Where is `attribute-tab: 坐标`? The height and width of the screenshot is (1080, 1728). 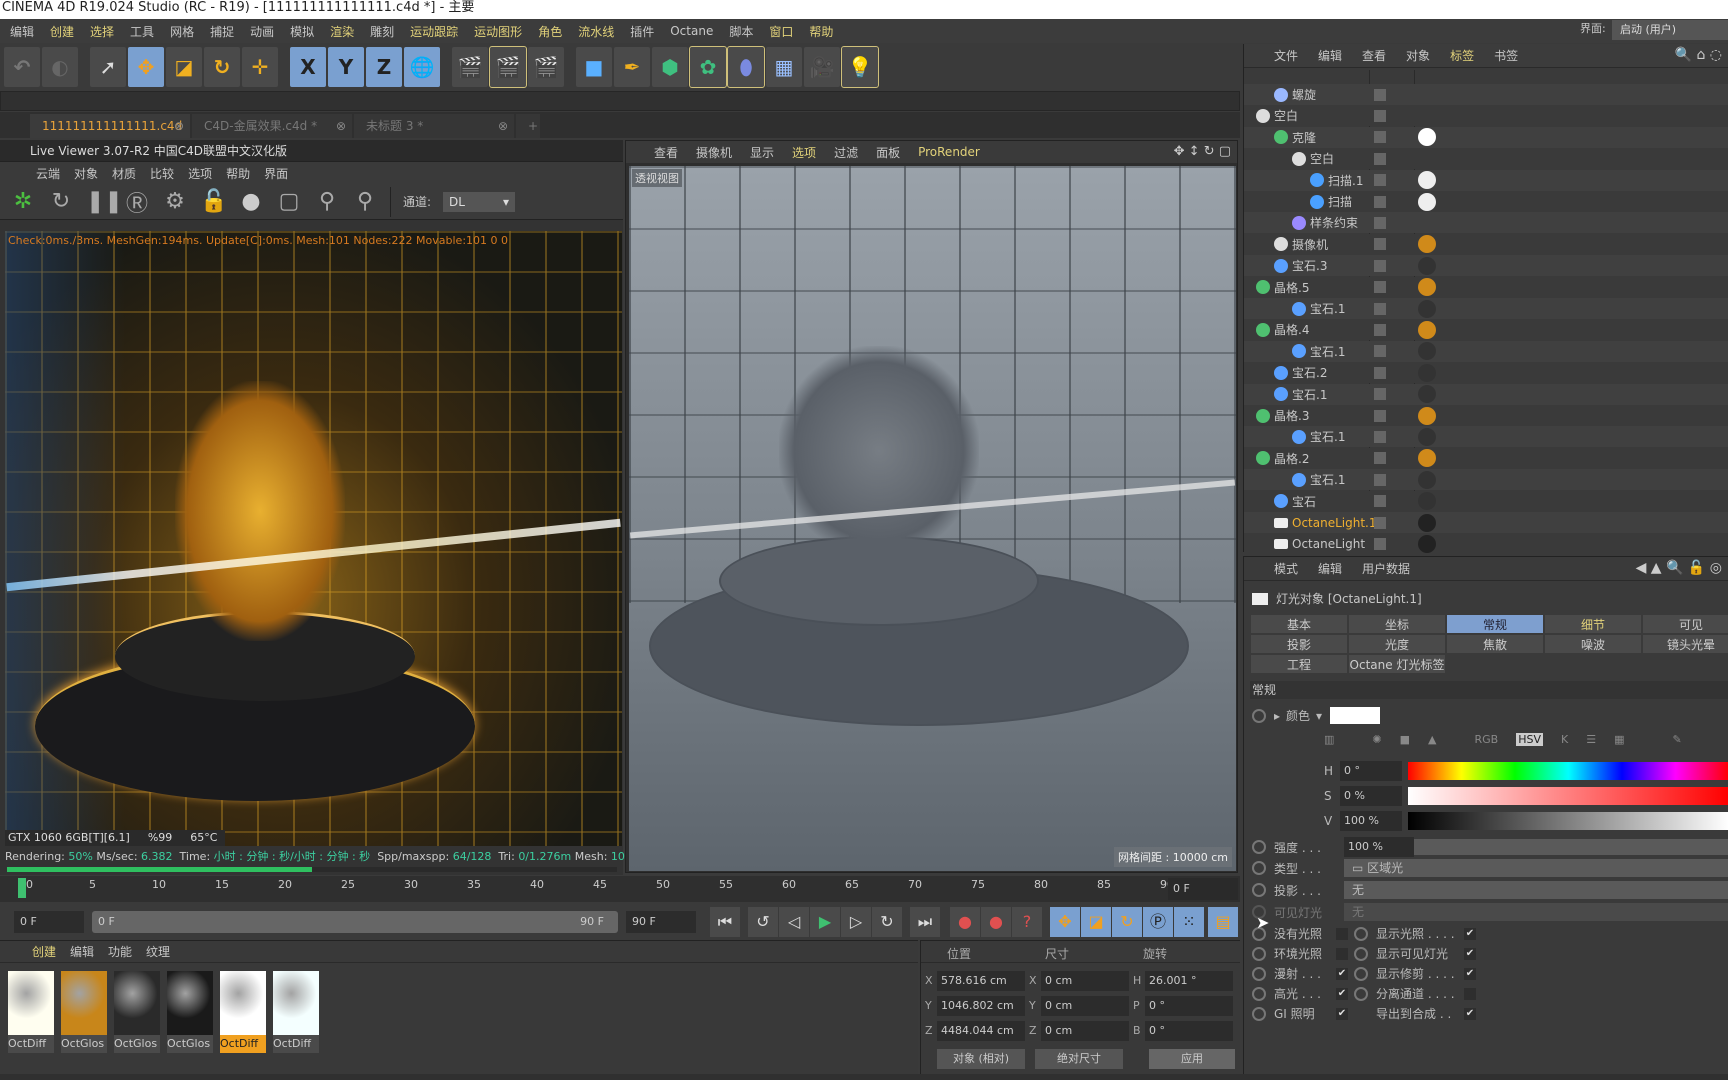 attribute-tab: 坐标 is located at coordinates (1397, 624).